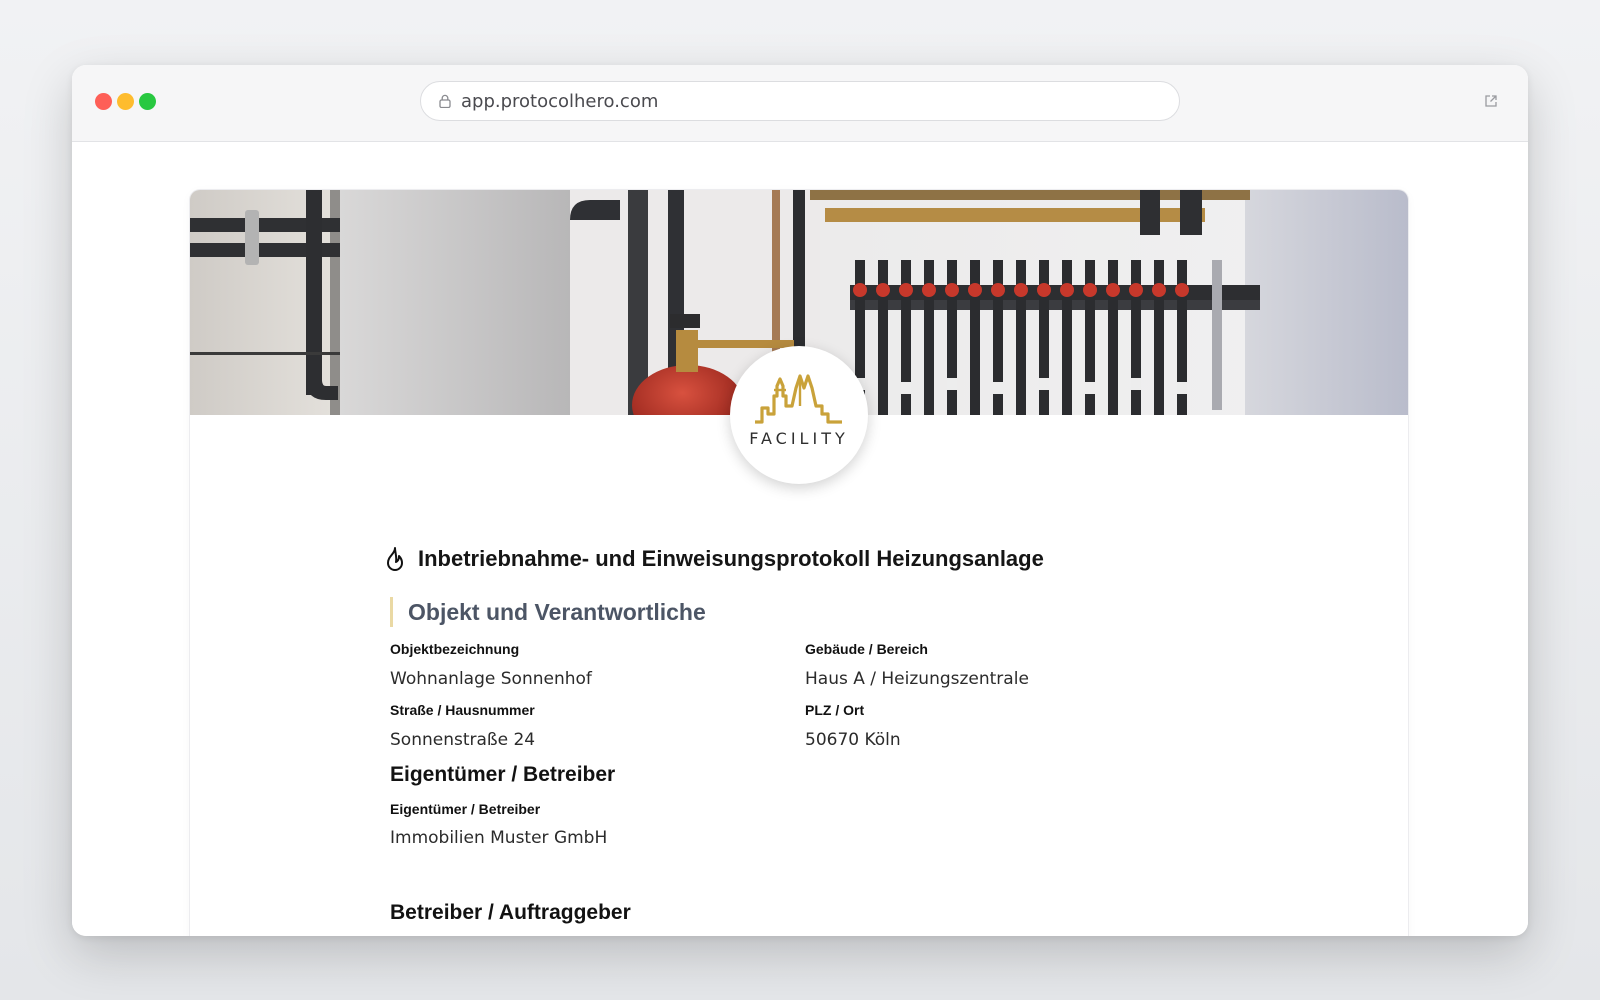 The width and height of the screenshot is (1600, 1000). I want to click on url-text: app.protocolhero.com, so click(560, 101).